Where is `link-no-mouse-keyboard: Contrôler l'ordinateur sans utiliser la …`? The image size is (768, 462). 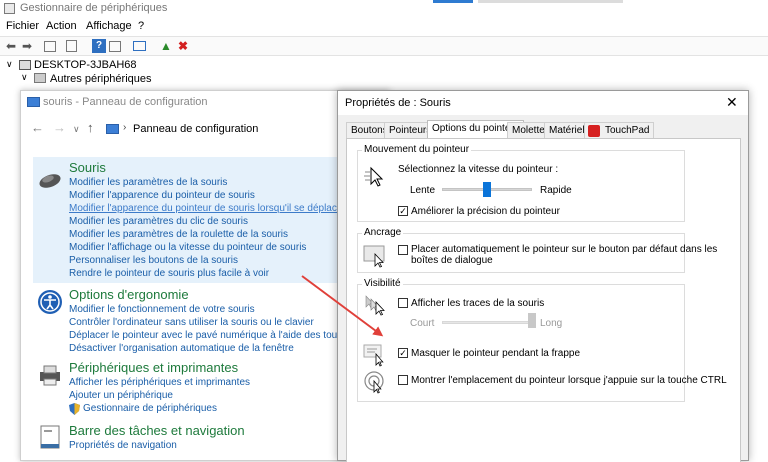 link-no-mouse-keyboard: Contrôler l'ordinateur sans utiliser la … is located at coordinates (191, 322).